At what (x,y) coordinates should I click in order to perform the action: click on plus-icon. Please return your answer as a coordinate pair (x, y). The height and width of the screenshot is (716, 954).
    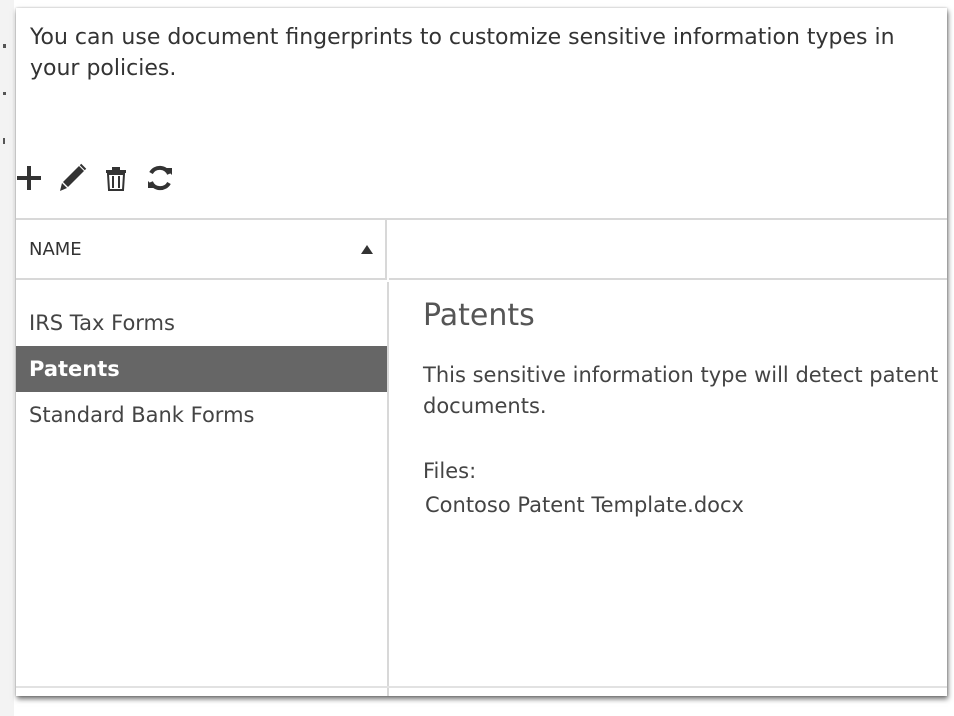
    Looking at the image, I should click on (29, 178).